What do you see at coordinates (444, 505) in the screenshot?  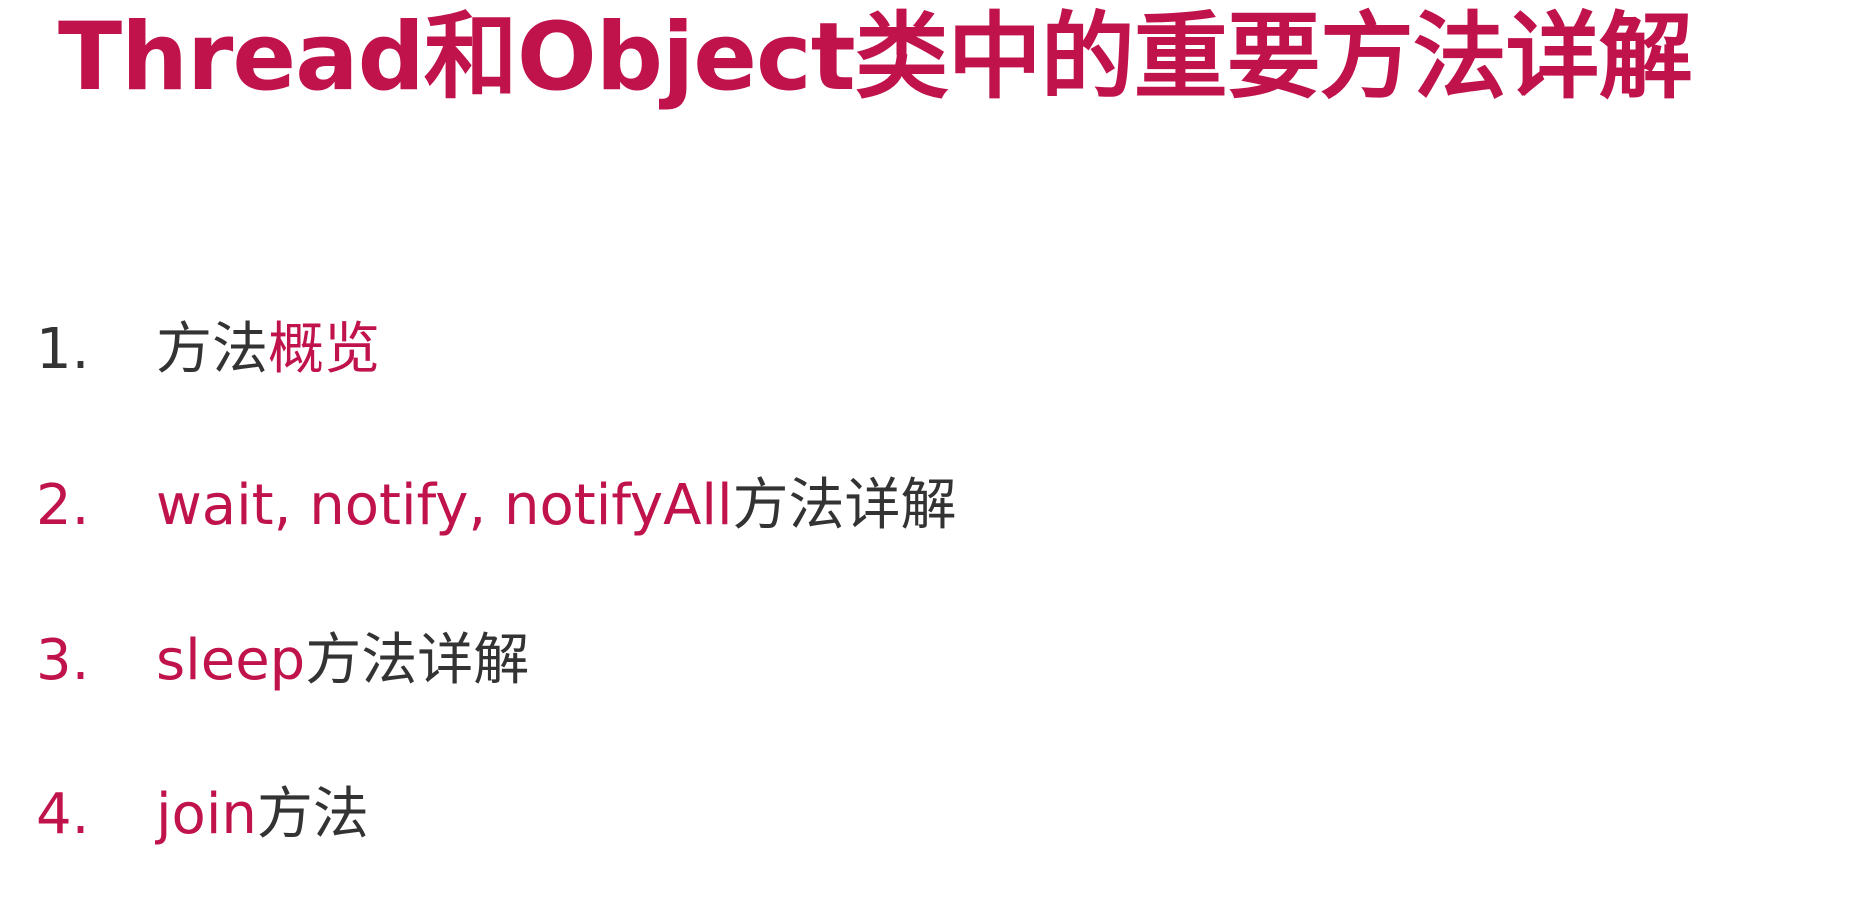 I see `item-text-highlight: wait, notify, notifyAll` at bounding box center [444, 505].